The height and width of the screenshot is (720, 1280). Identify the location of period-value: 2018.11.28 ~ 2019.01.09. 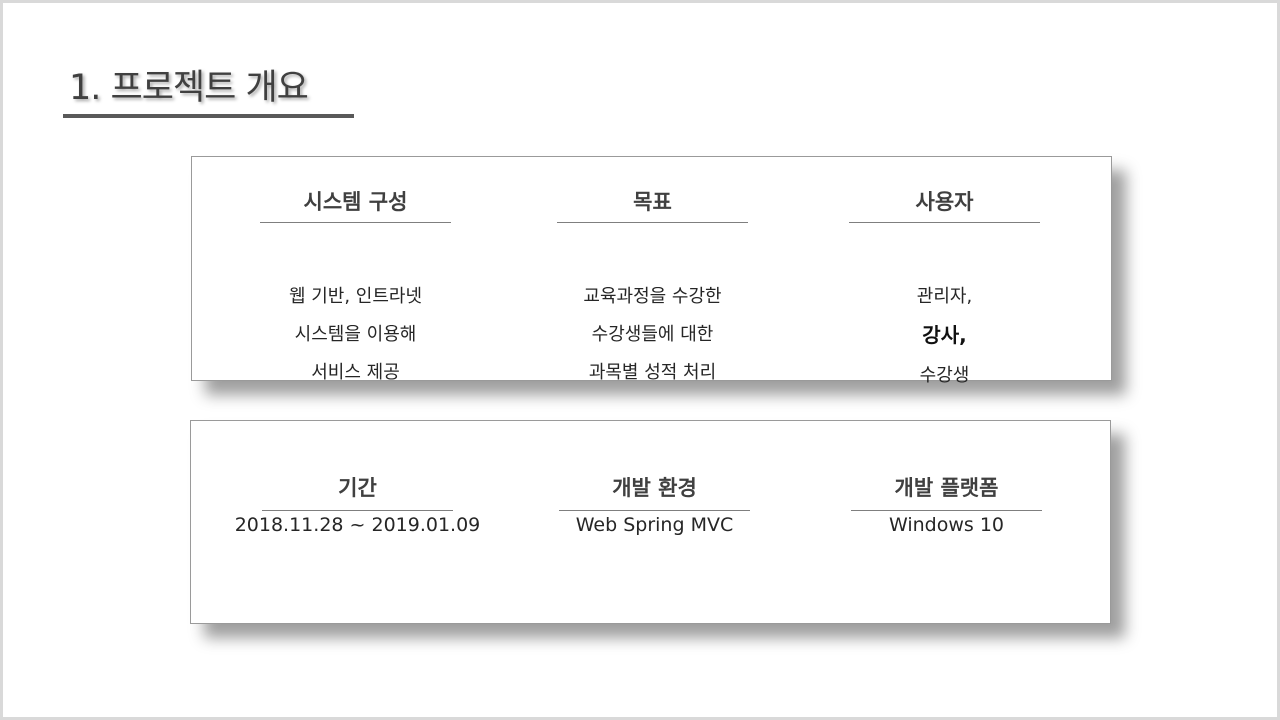
(357, 525).